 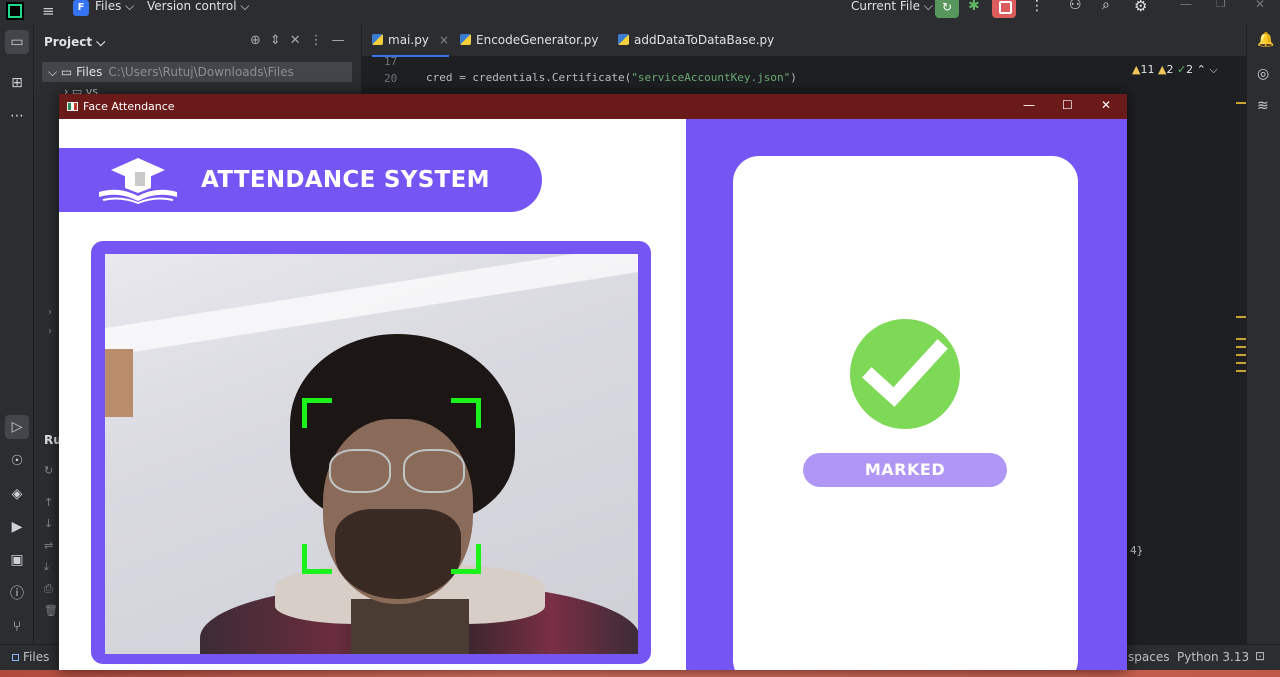 What do you see at coordinates (711, 77) in the screenshot?
I see `code-string: "serviceAccountKey.json"` at bounding box center [711, 77].